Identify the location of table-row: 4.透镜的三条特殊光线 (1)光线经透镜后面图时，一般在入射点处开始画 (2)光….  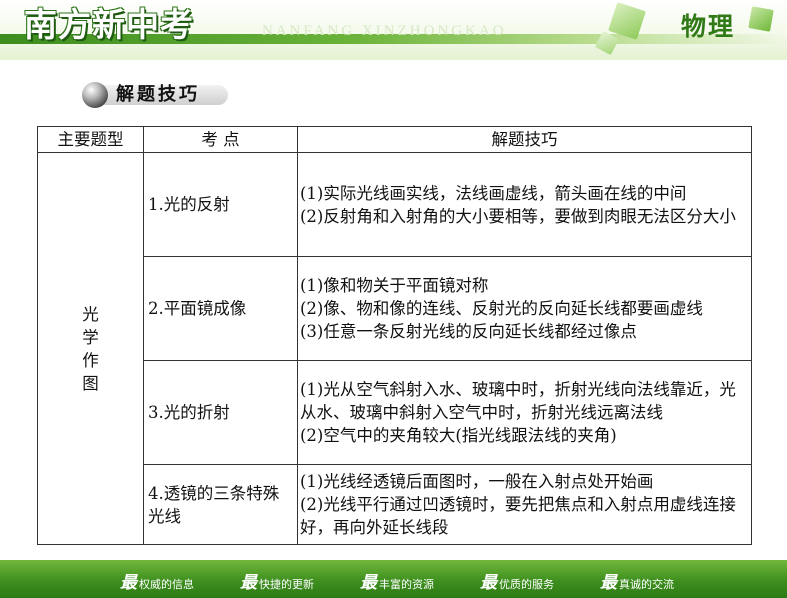
(395, 504).